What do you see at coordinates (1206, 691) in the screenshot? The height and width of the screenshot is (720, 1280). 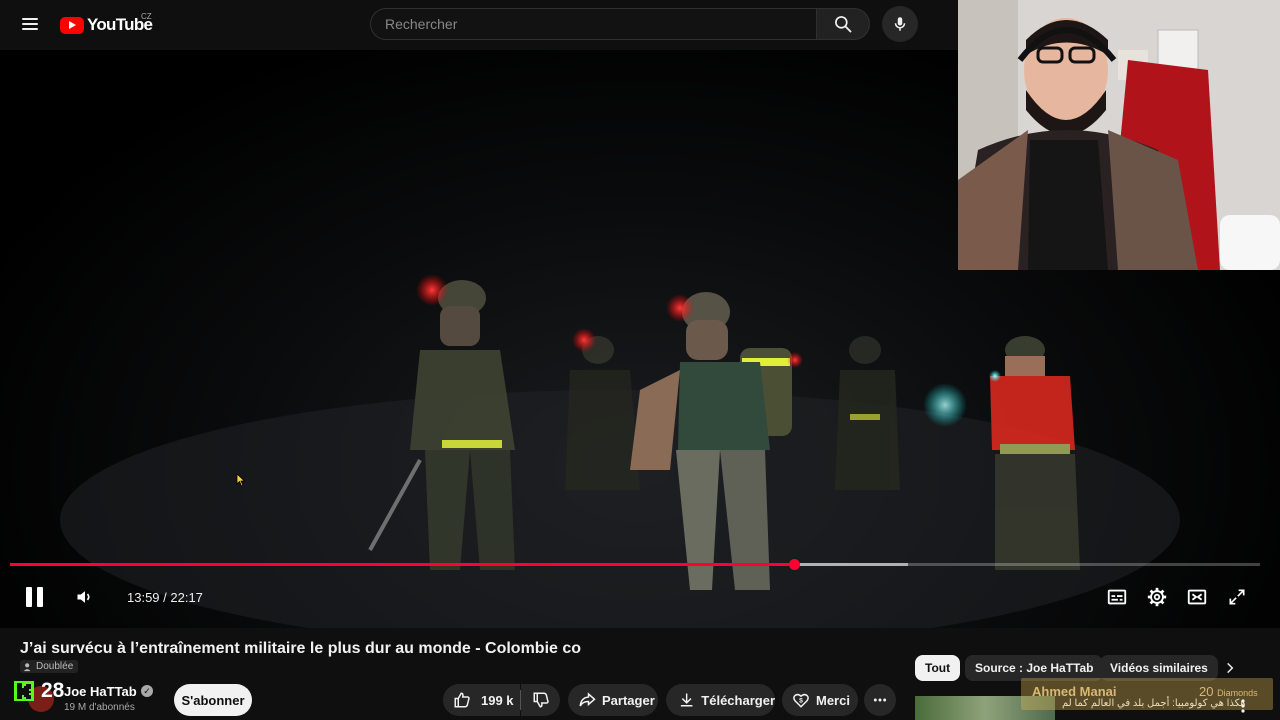 I see `donation-amount-value: 20` at bounding box center [1206, 691].